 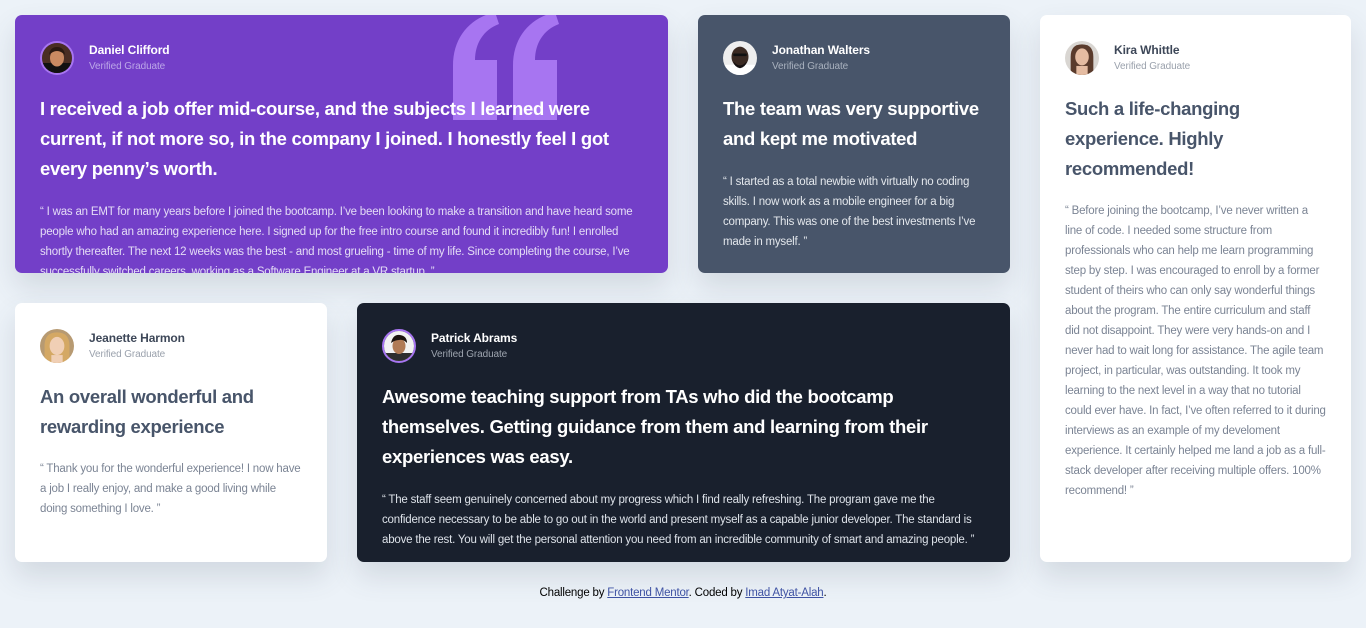 What do you see at coordinates (57, 58) in the screenshot?
I see `daniel-avatar` at bounding box center [57, 58].